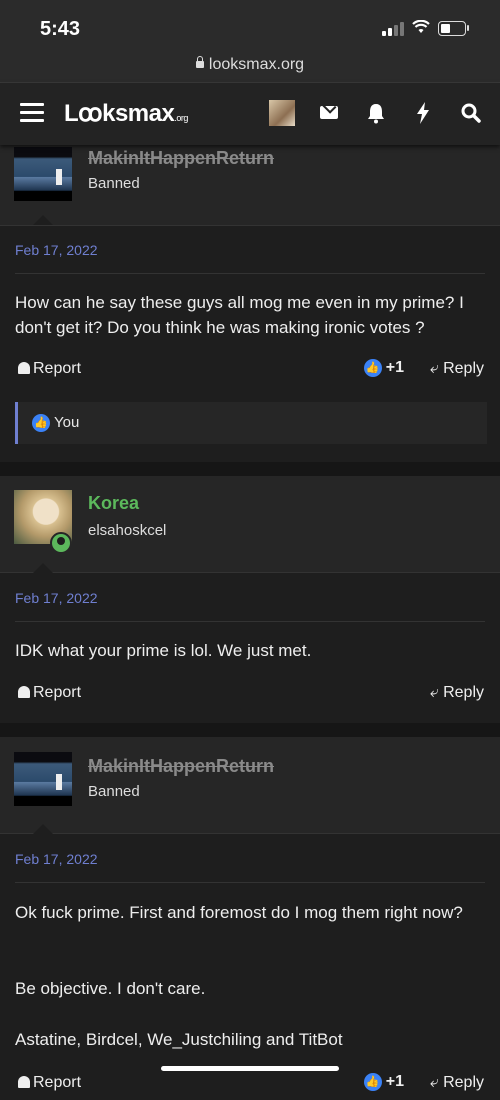  Describe the element at coordinates (471, 113) in the screenshot. I see `search-icon` at that location.